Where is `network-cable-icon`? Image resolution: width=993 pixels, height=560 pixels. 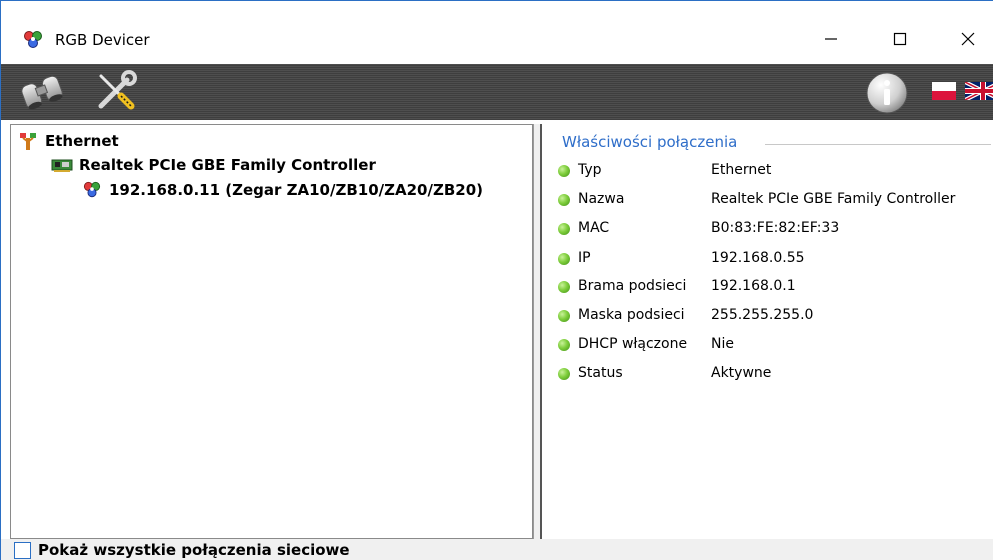
network-cable-icon is located at coordinates (28, 141).